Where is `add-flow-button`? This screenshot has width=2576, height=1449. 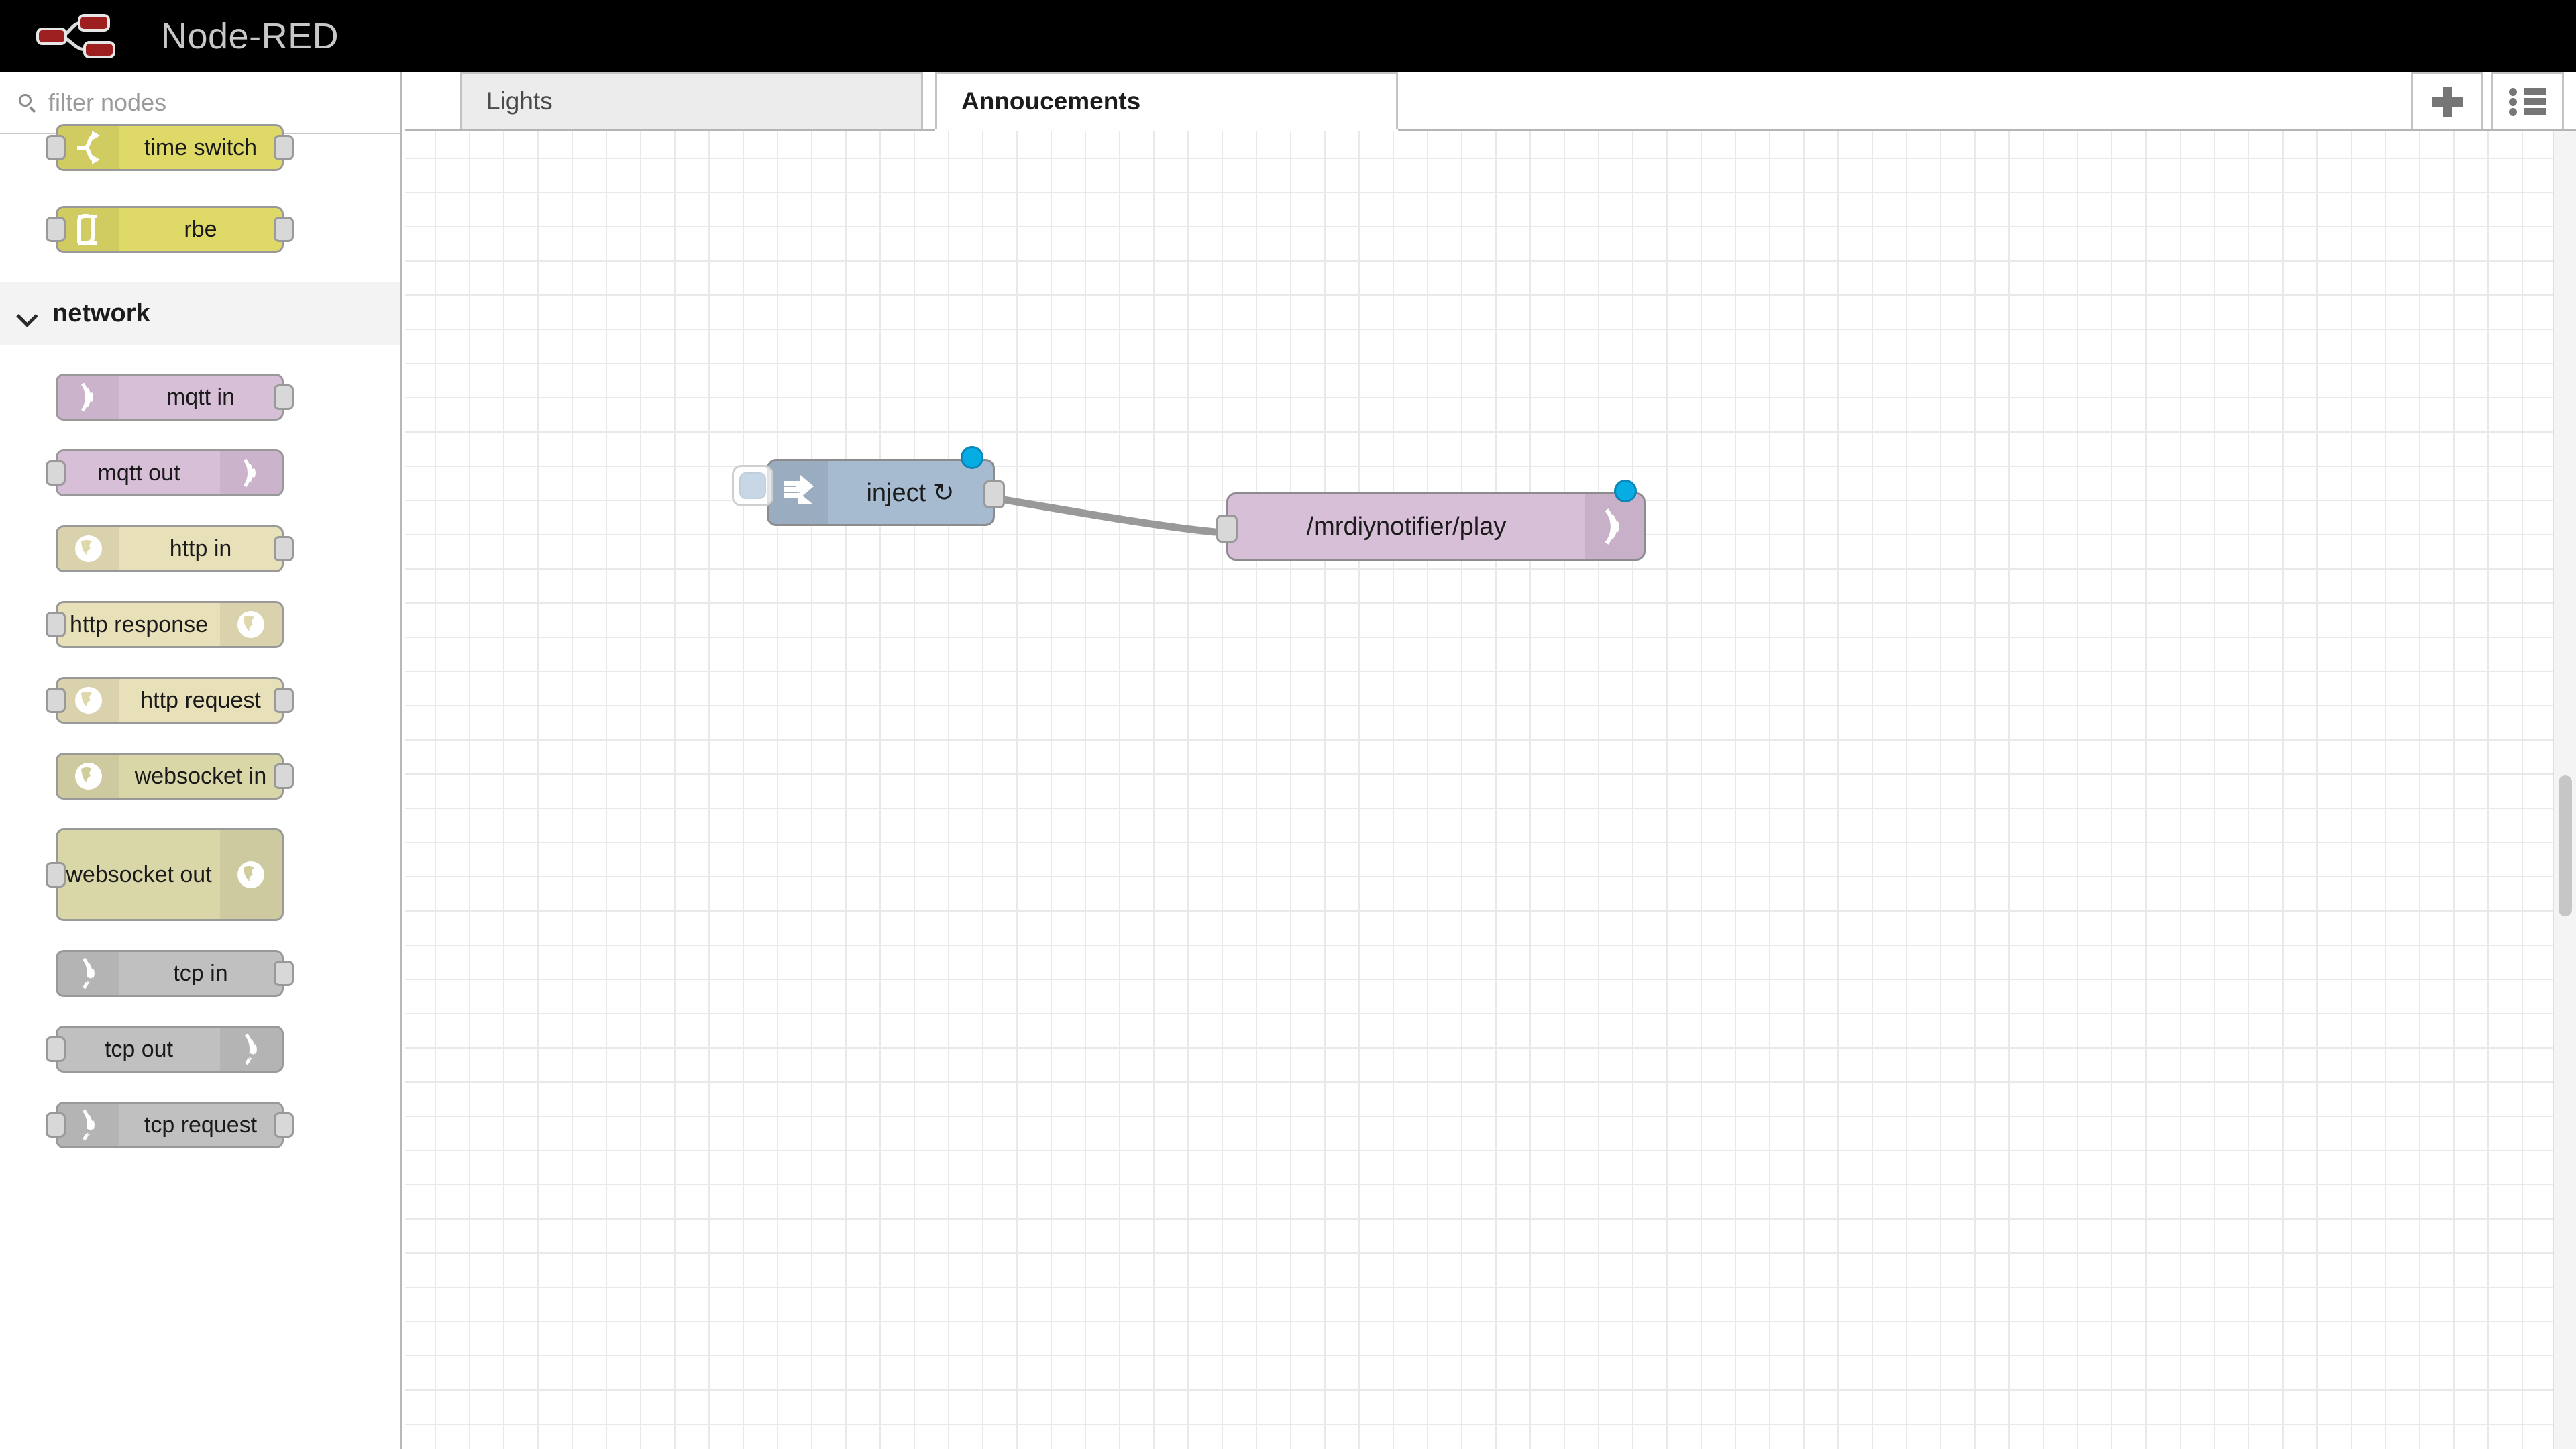 add-flow-button is located at coordinates (2447, 100).